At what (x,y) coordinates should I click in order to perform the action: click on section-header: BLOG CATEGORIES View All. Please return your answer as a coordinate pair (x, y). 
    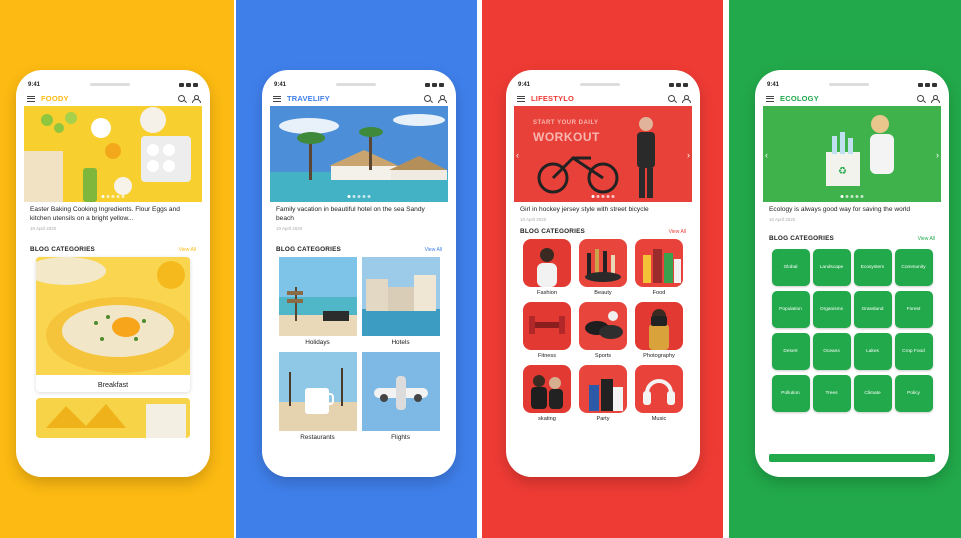
    Looking at the image, I should click on (359, 250).